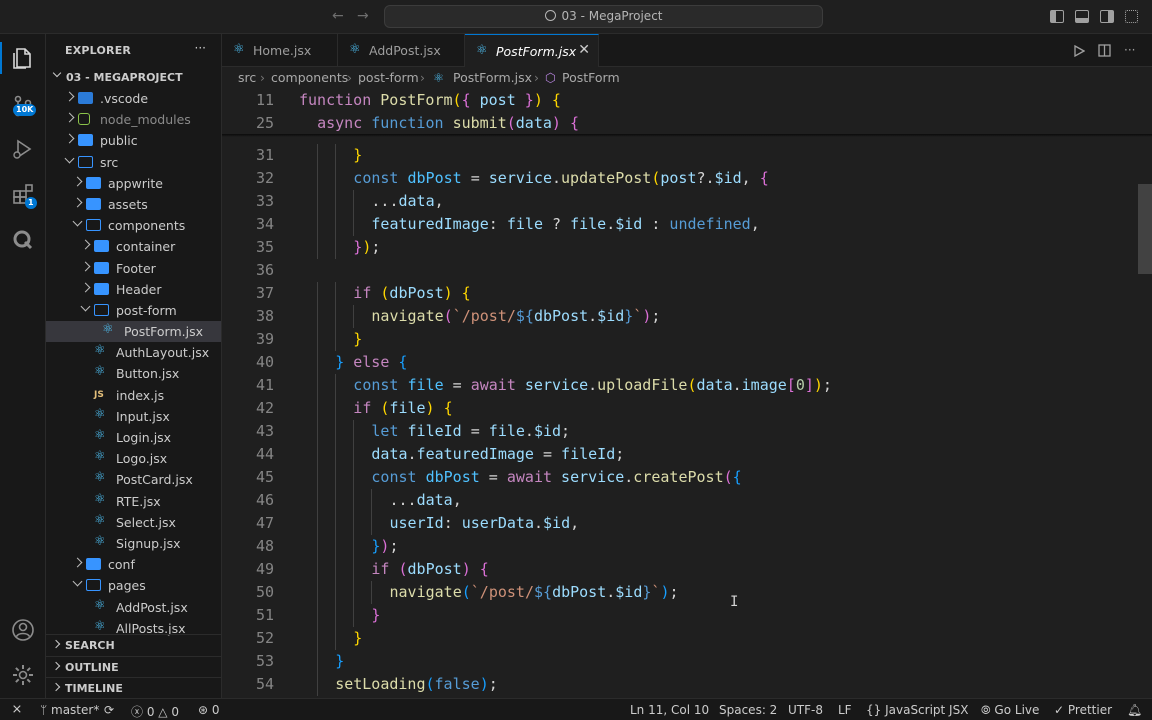  I want to click on quokka-icon, so click(23, 240).